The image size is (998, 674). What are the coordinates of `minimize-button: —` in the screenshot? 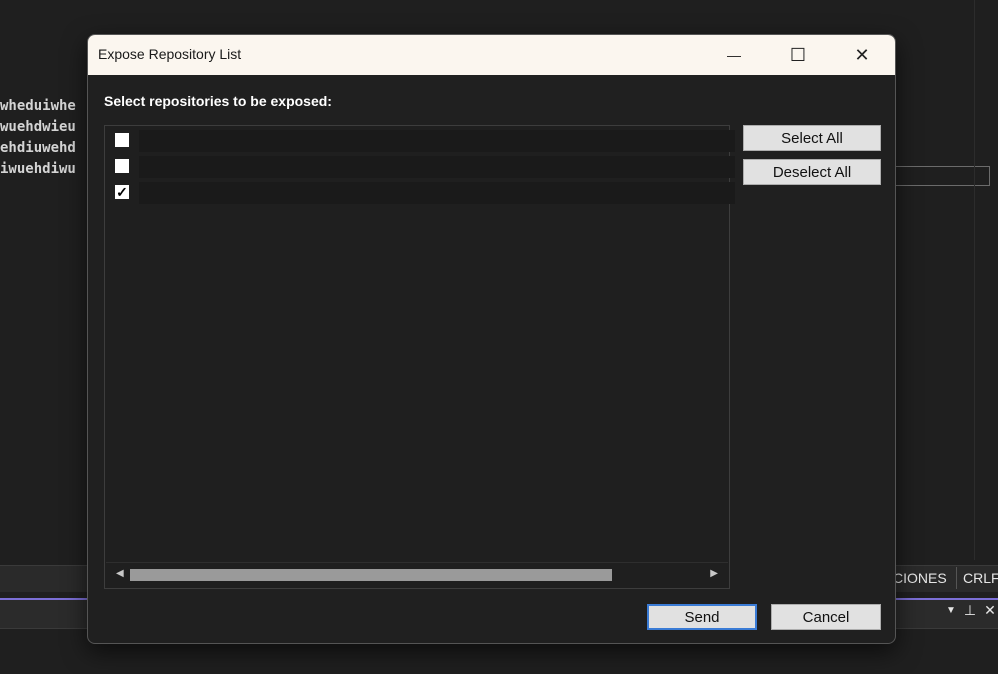 It's located at (734, 55).